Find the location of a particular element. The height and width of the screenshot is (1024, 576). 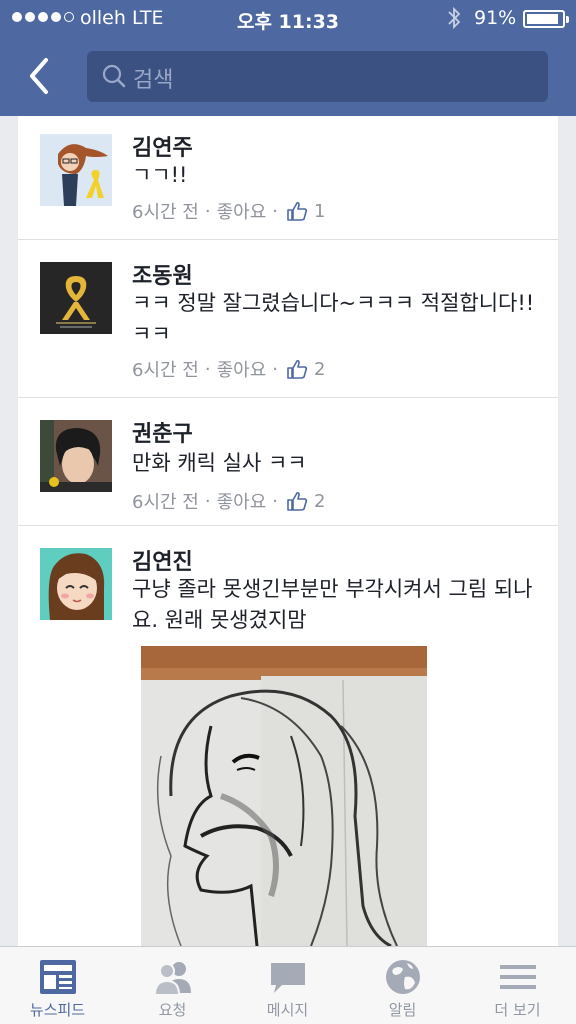

tab-more: 더 보기 is located at coordinates (517, 985).